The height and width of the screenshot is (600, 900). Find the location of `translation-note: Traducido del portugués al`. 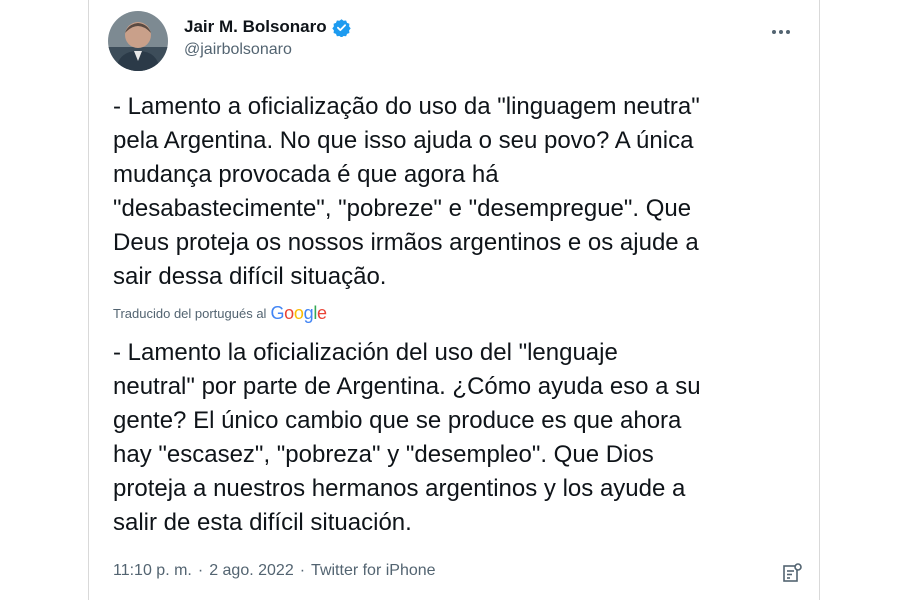

translation-note: Traducido del portugués al is located at coordinates (190, 313).